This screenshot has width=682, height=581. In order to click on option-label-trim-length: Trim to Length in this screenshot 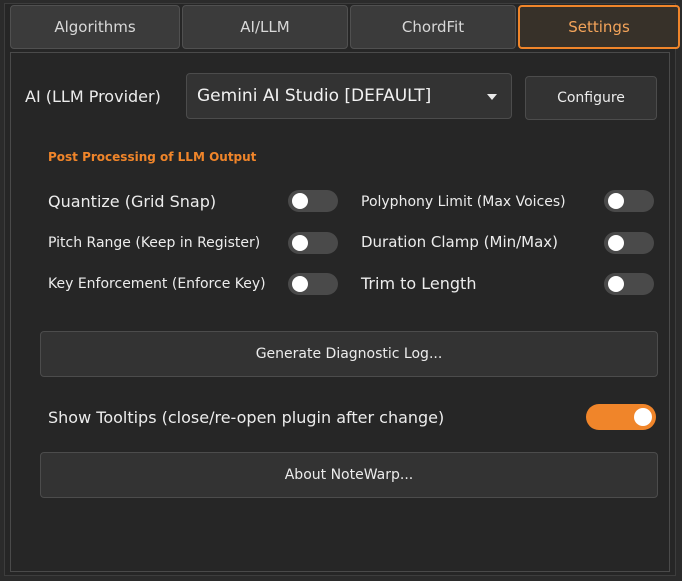, I will do `click(419, 283)`.